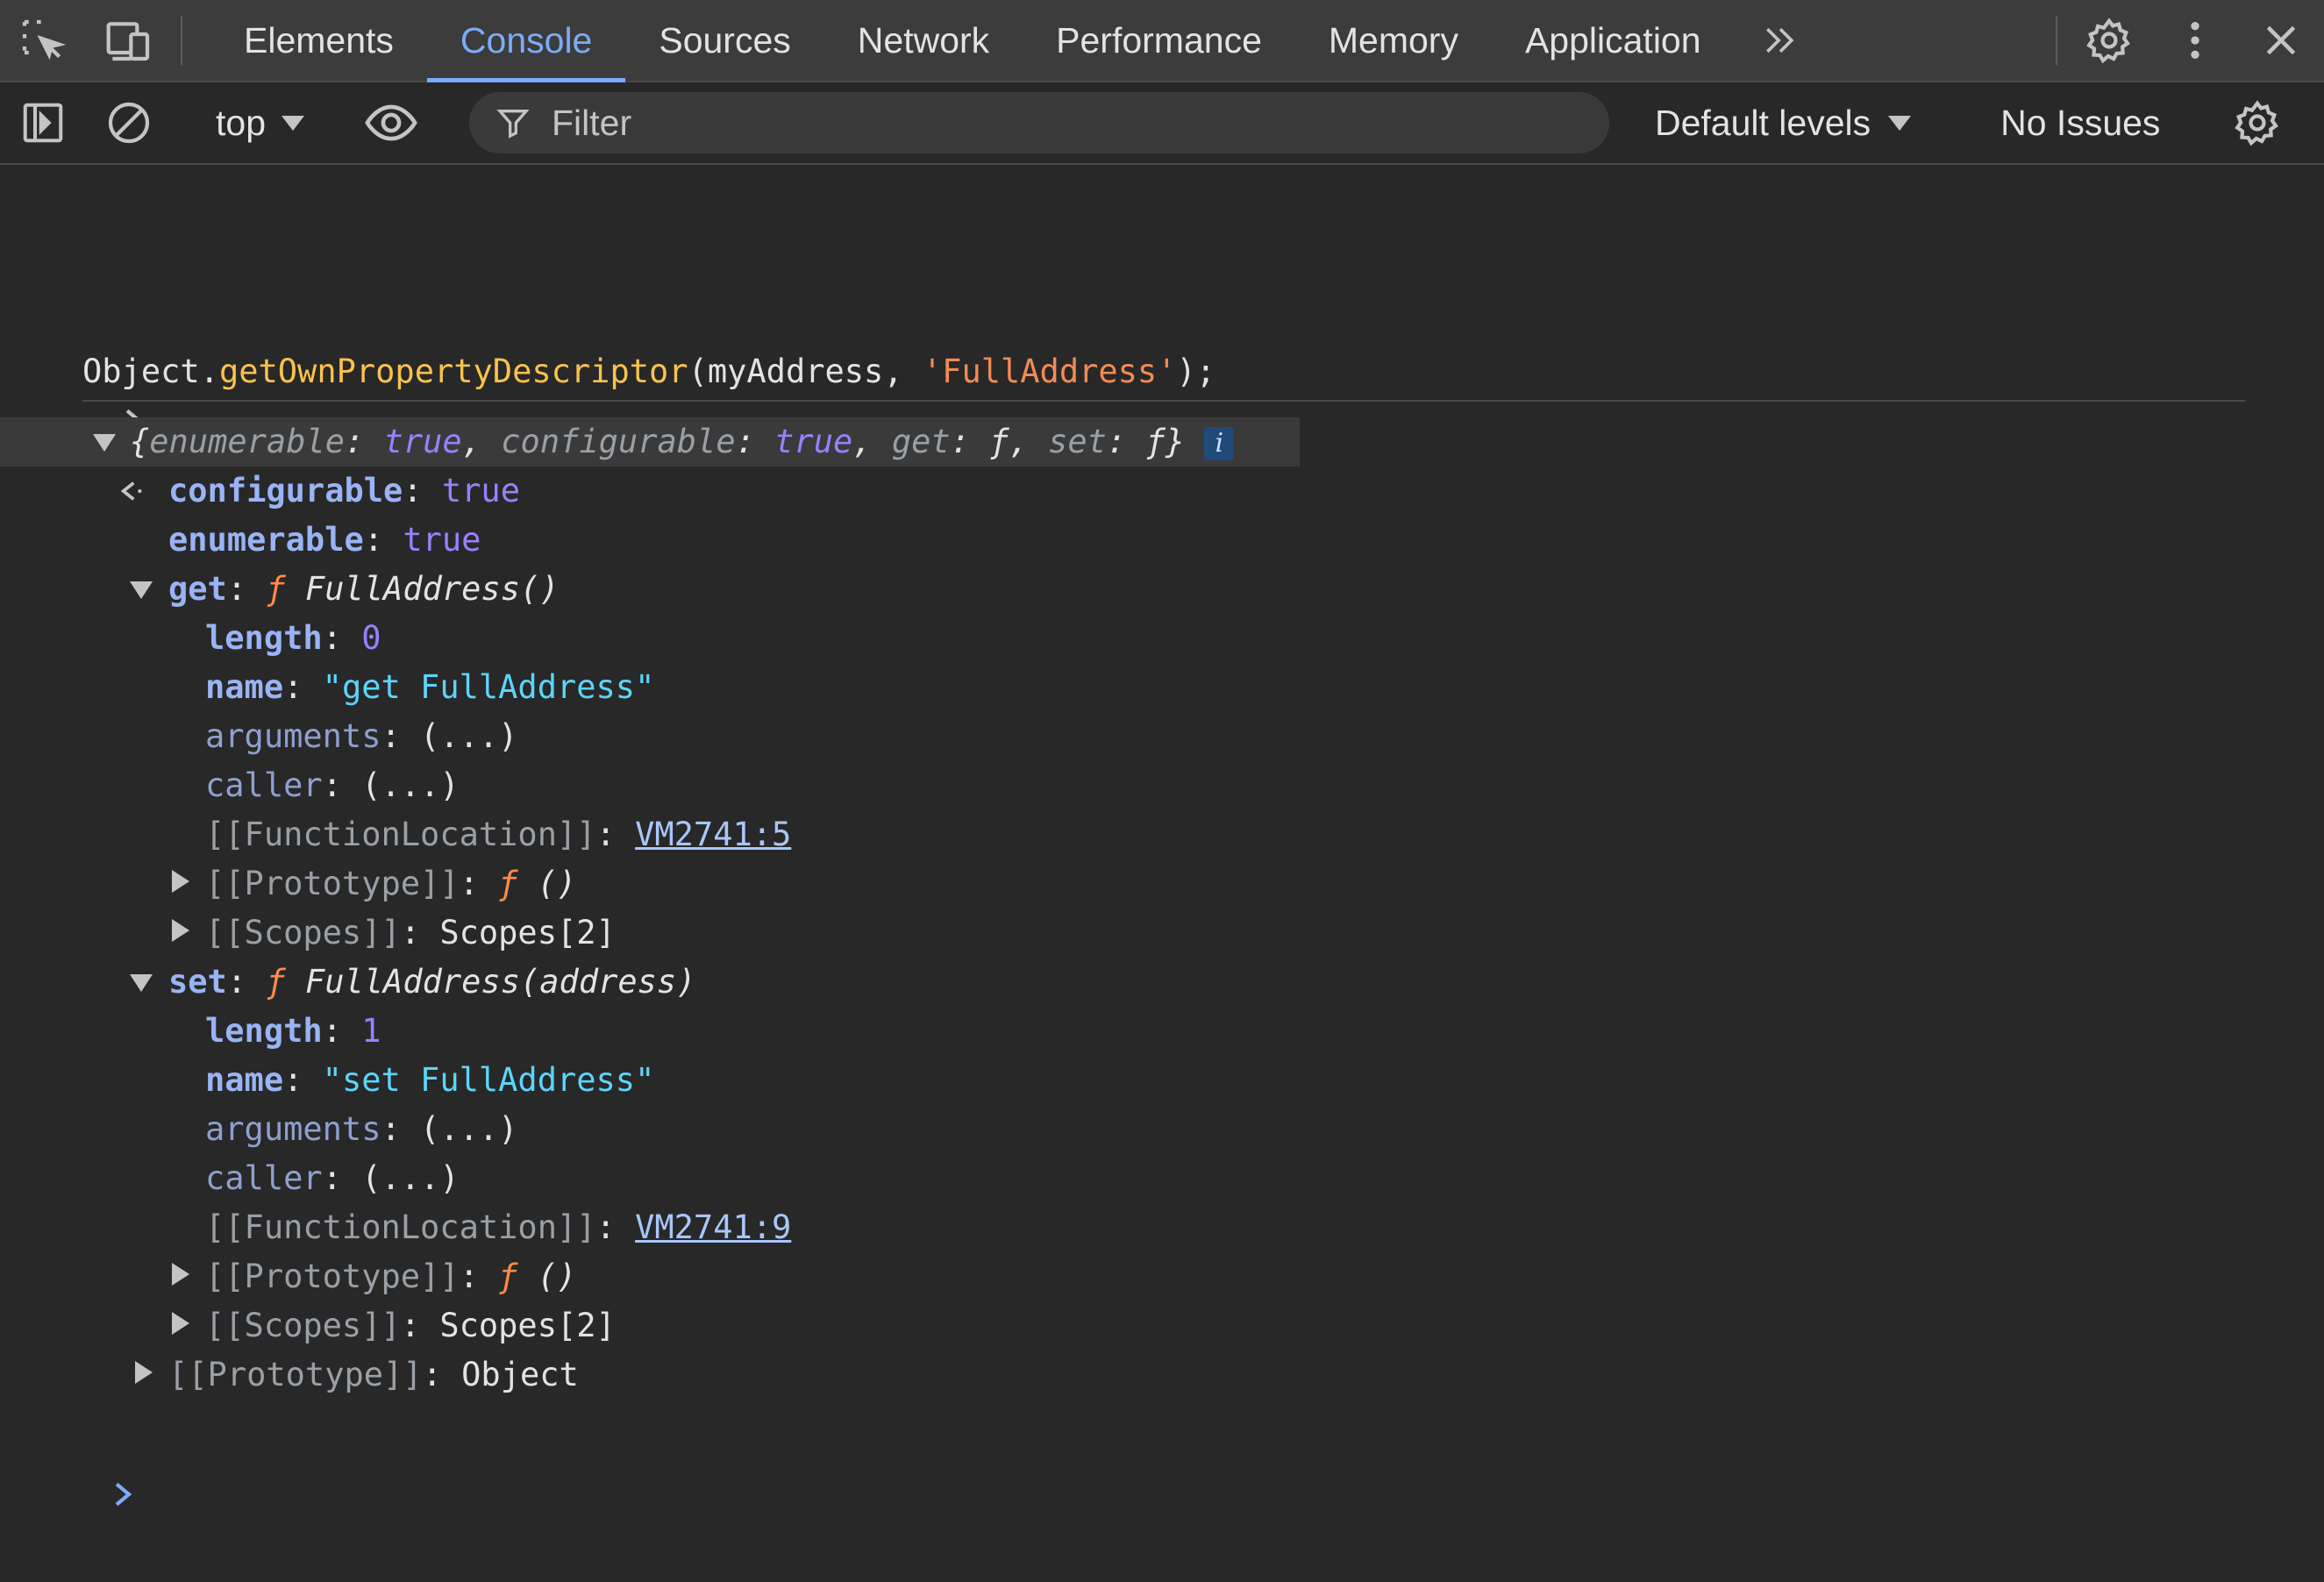  Describe the element at coordinates (303, 932) in the screenshot. I see `property-key: [[Scopes]]` at that location.